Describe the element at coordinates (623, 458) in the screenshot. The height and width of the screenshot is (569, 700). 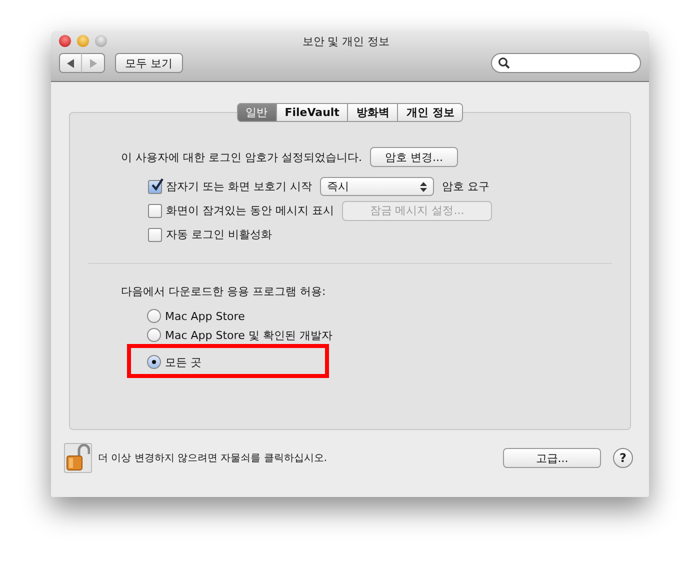
I see `help-button: ?` at that location.